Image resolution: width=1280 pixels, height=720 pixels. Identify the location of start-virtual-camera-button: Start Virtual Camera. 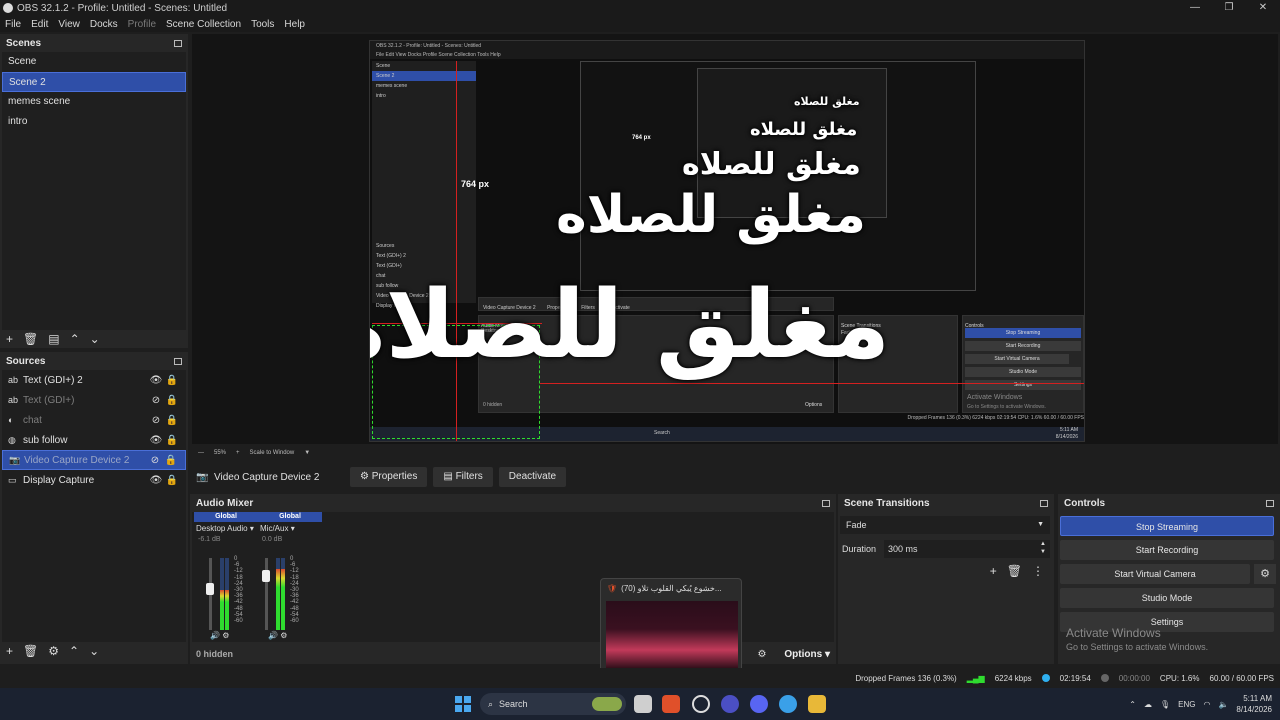
(1155, 574).